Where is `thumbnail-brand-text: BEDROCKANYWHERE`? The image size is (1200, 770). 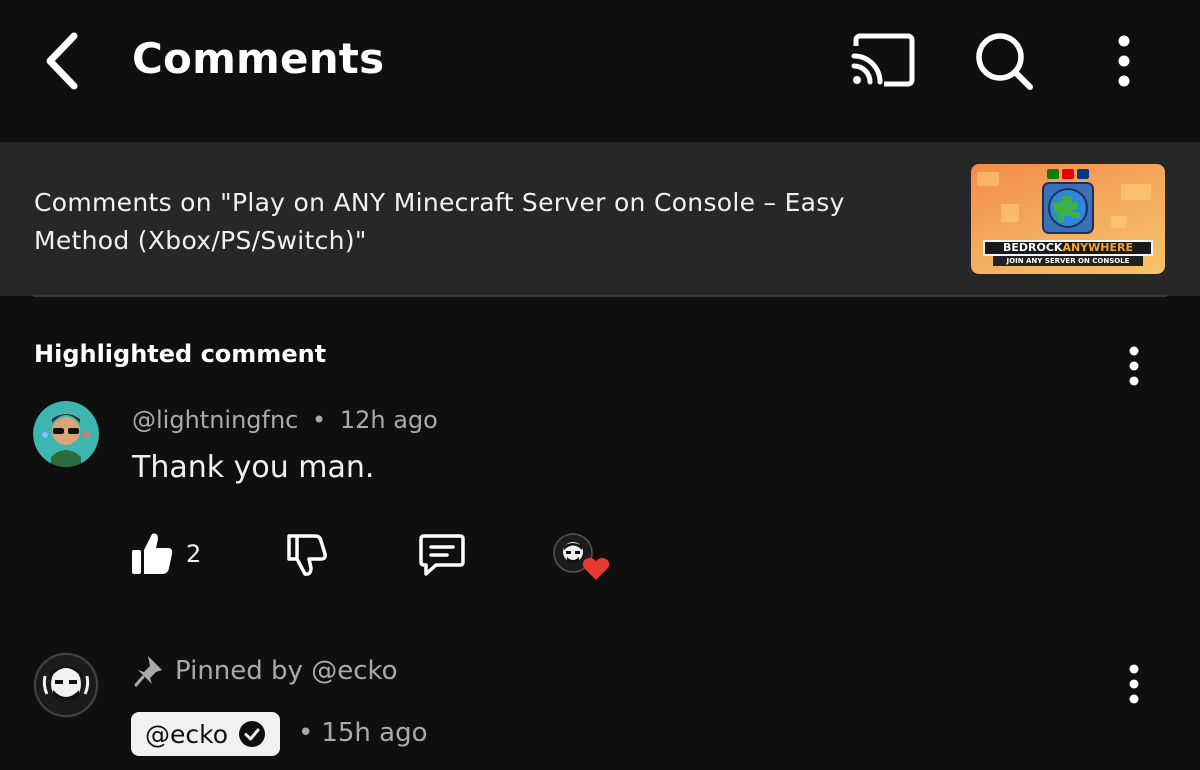 thumbnail-brand-text: BEDROCKANYWHERE is located at coordinates (1068, 248).